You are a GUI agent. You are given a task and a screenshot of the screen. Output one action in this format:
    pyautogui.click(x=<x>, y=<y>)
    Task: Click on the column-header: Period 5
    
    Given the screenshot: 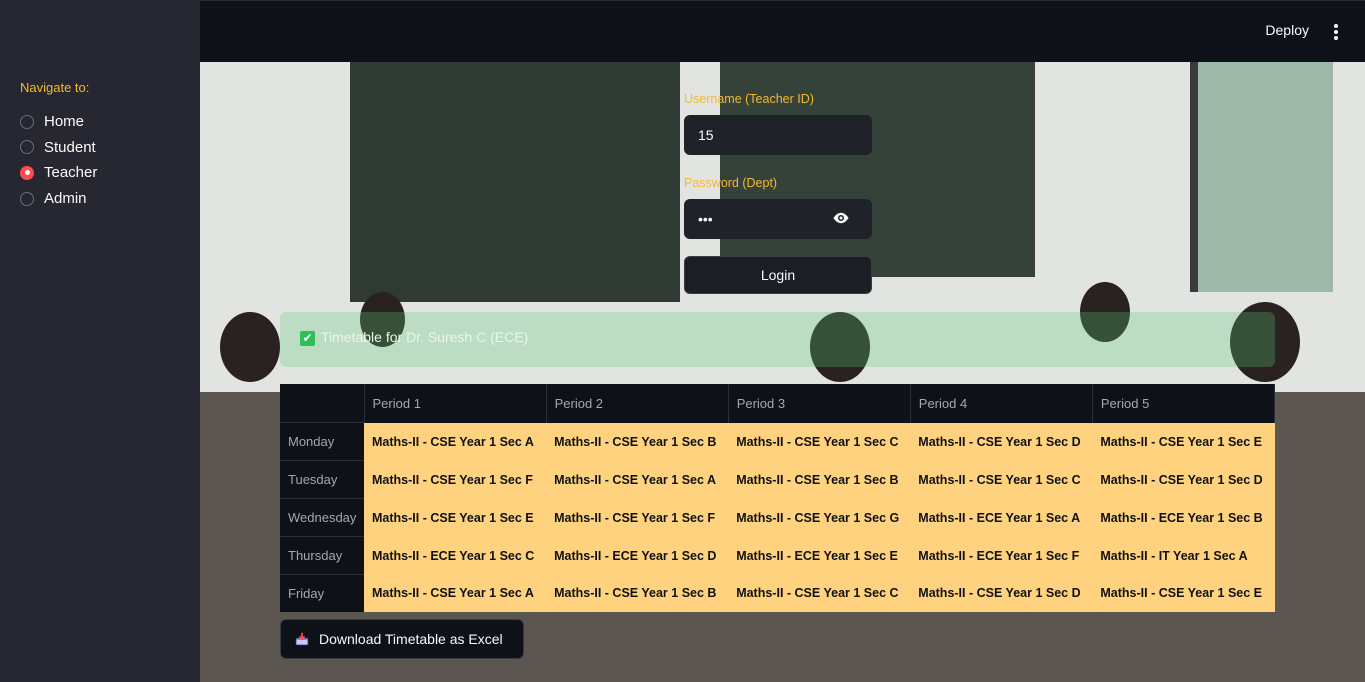 What is the action you would take?
    pyautogui.click(x=1184, y=403)
    